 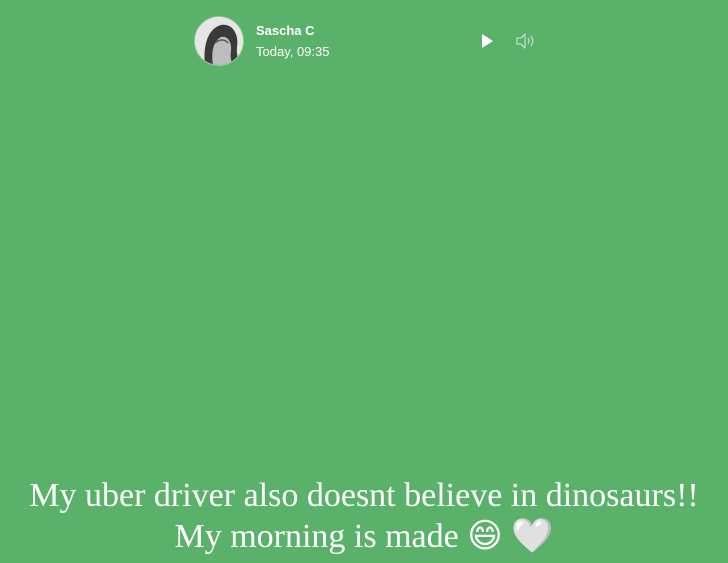 What do you see at coordinates (285, 30) in the screenshot?
I see `author-name: Sascha C` at bounding box center [285, 30].